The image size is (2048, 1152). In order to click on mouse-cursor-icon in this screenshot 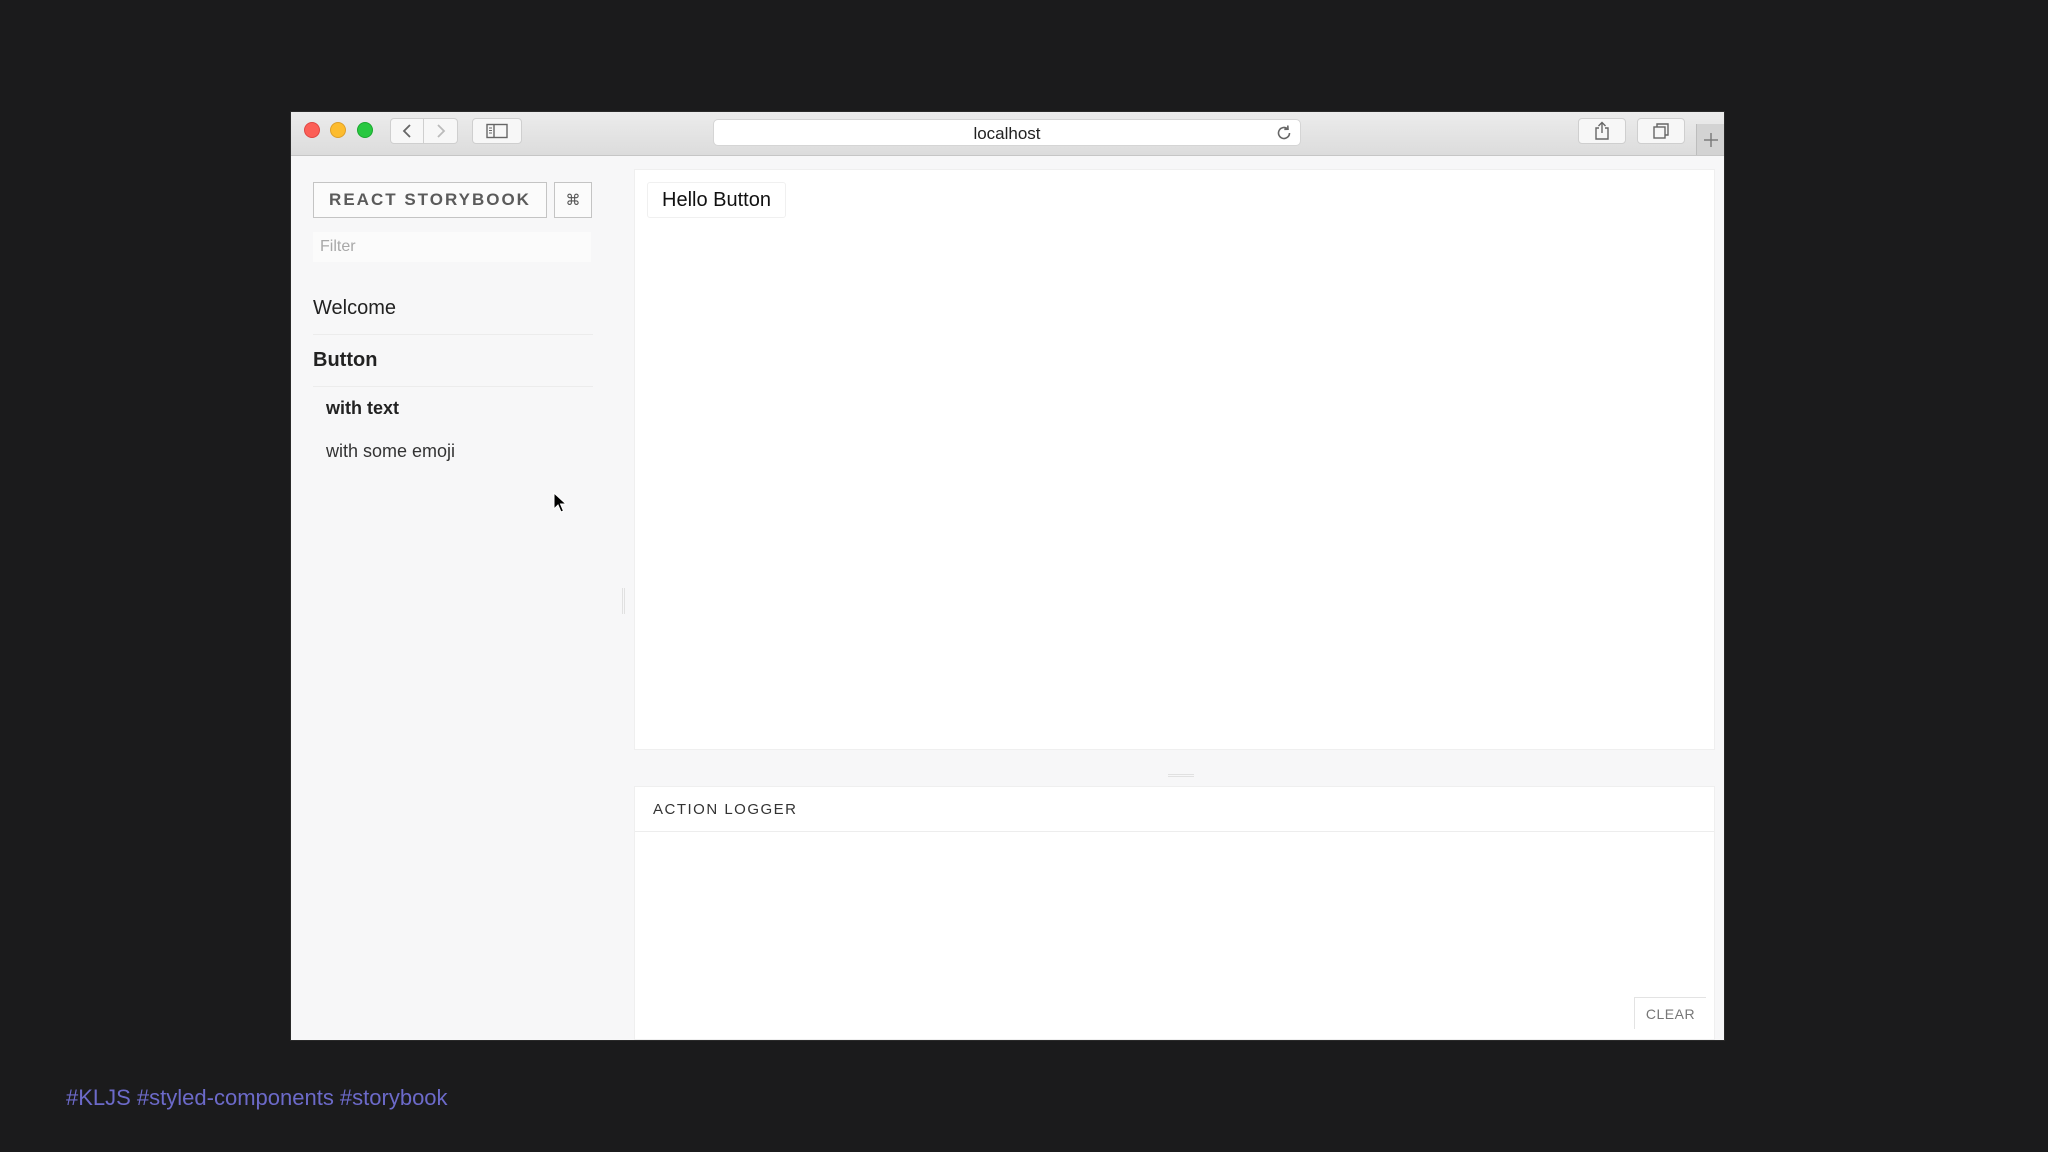, I will do `click(560, 502)`.